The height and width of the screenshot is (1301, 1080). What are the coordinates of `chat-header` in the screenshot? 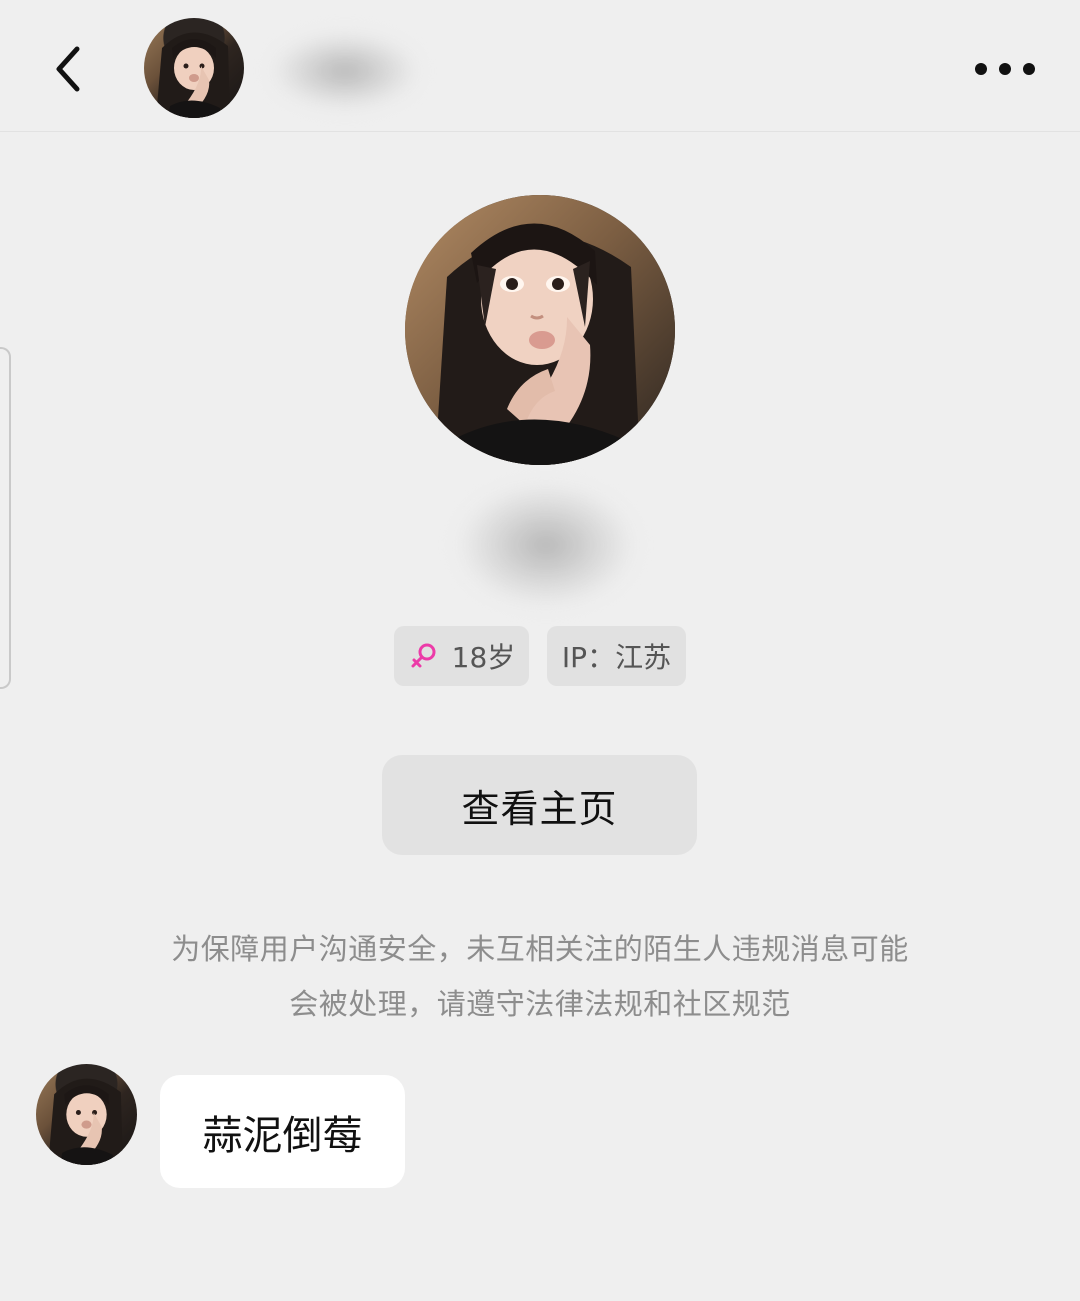 It's located at (540, 66).